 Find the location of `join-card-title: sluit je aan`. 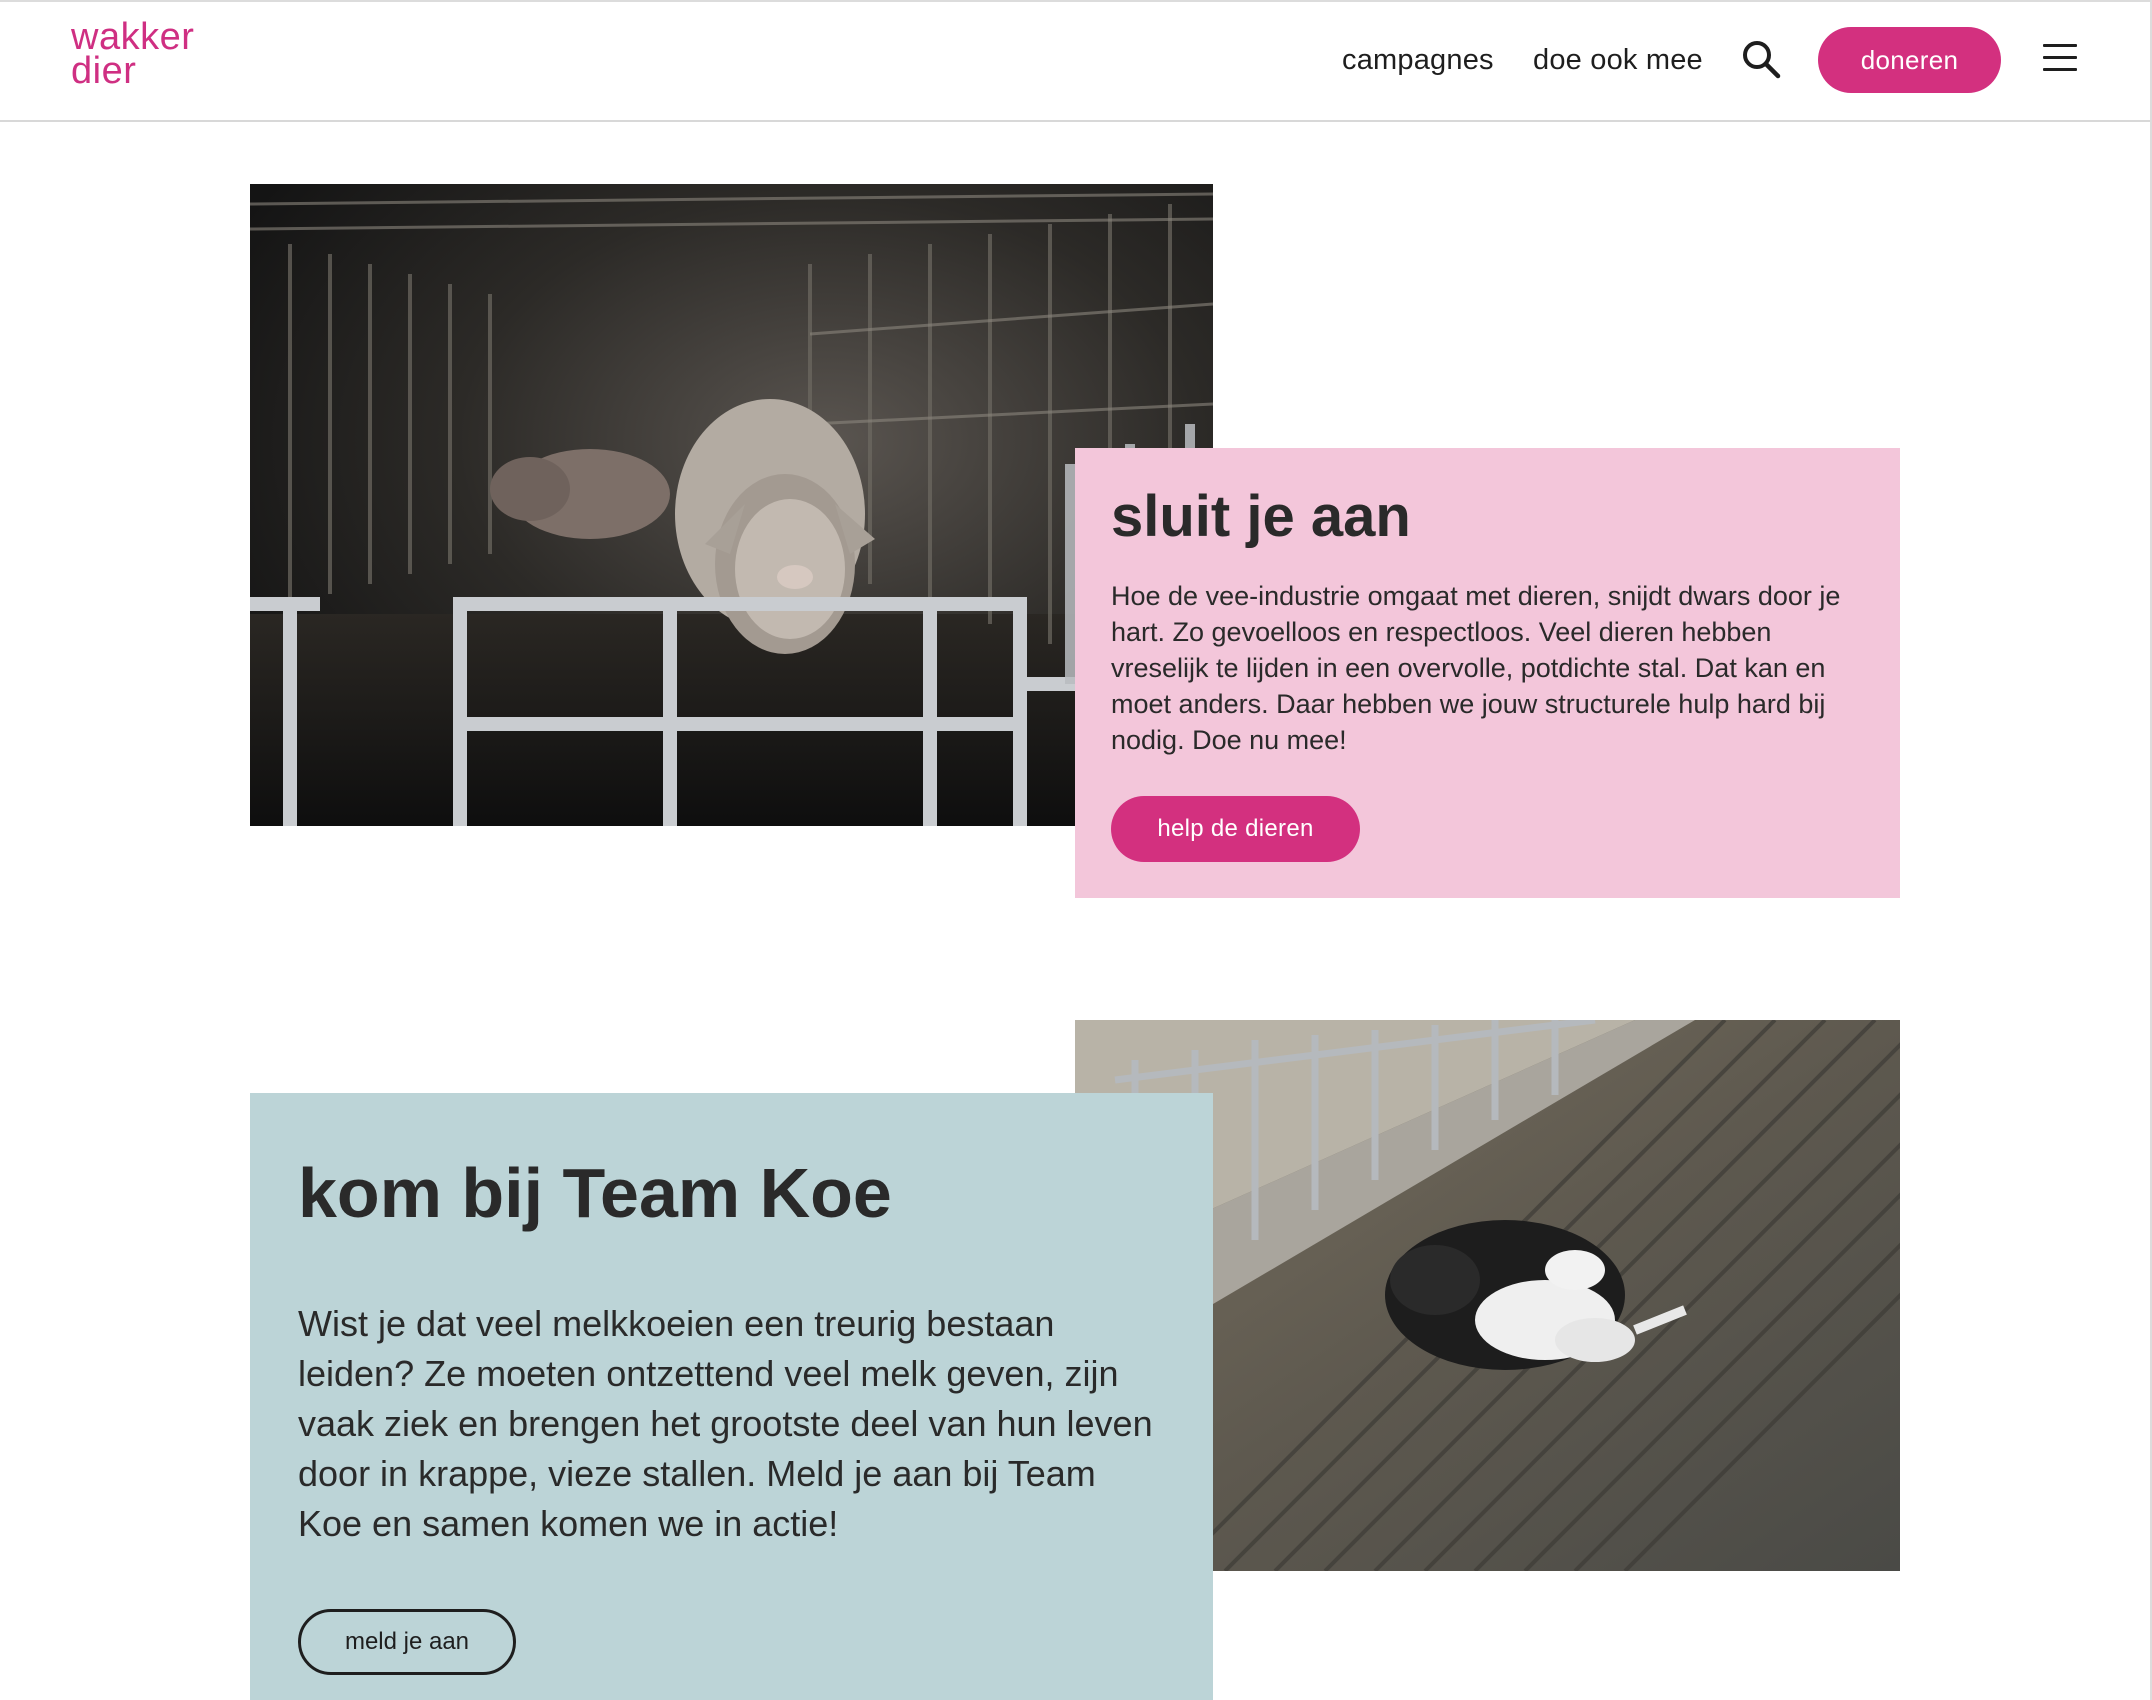

join-card-title: sluit je aan is located at coordinates (1261, 516).